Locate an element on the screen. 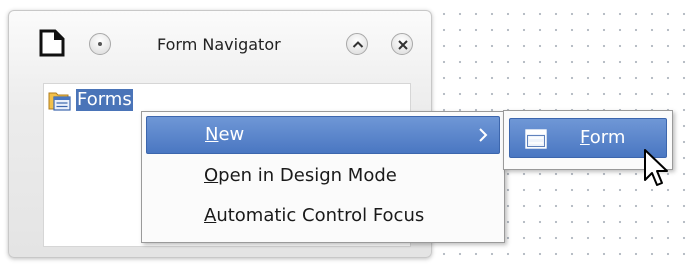 The image size is (688, 267). chevron-up-icon is located at coordinates (358, 44).